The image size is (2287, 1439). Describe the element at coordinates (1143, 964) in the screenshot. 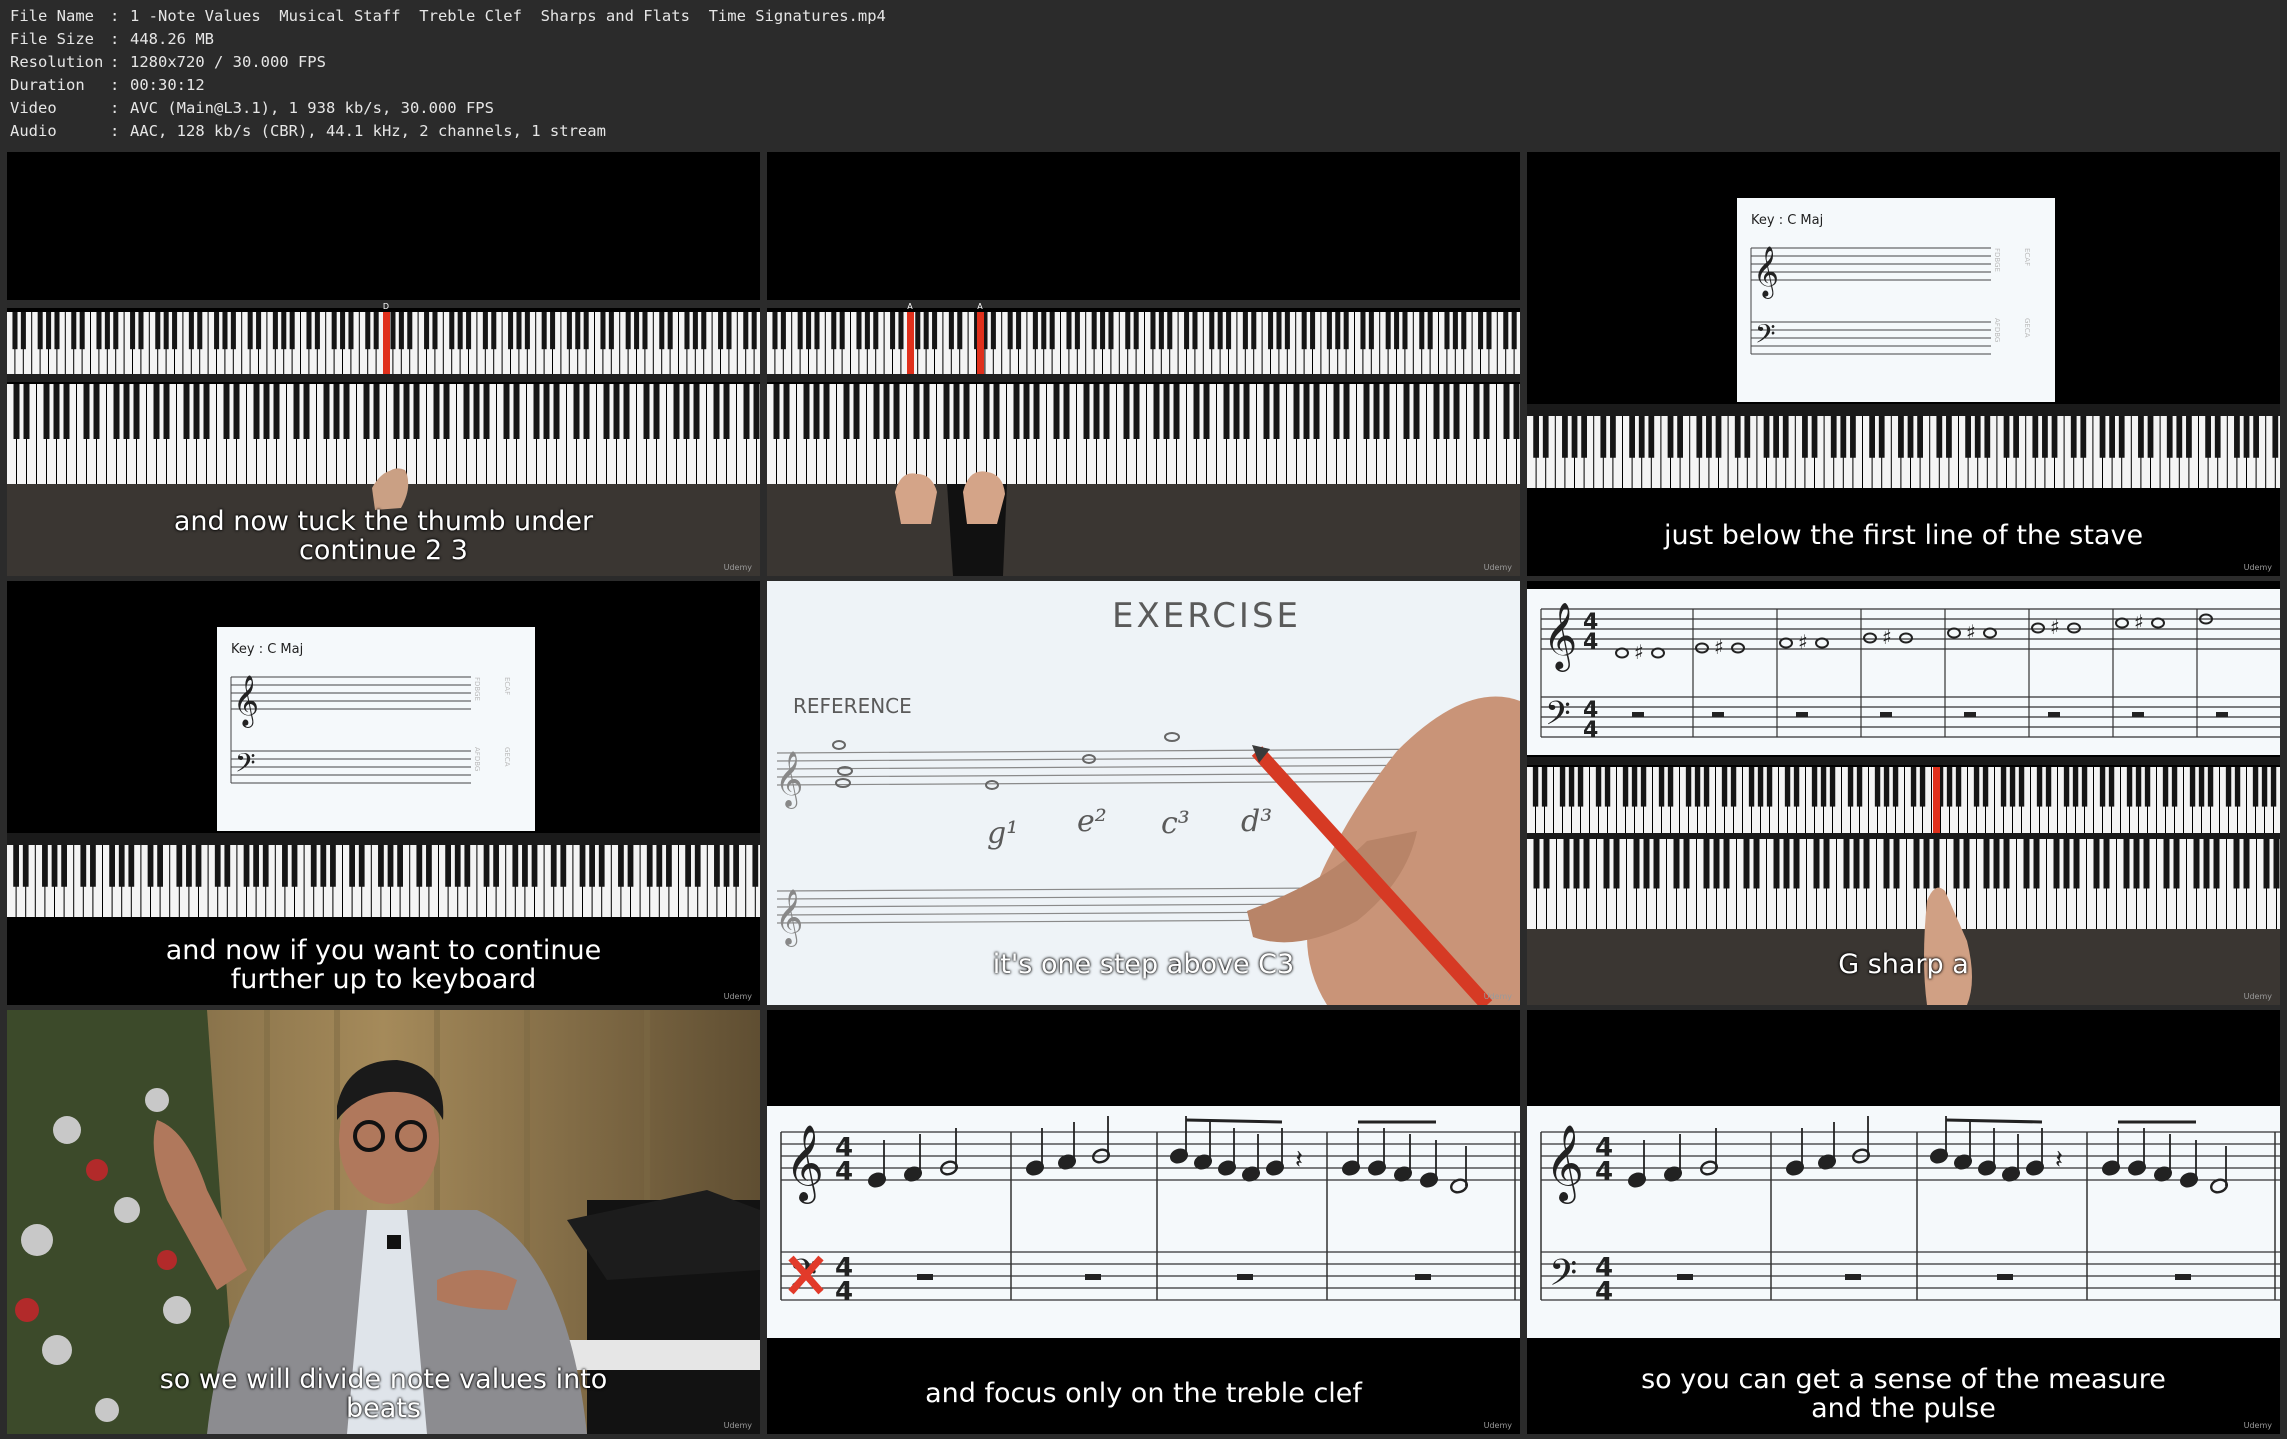

I see `subtitle-line-1: it's one step above C3` at that location.